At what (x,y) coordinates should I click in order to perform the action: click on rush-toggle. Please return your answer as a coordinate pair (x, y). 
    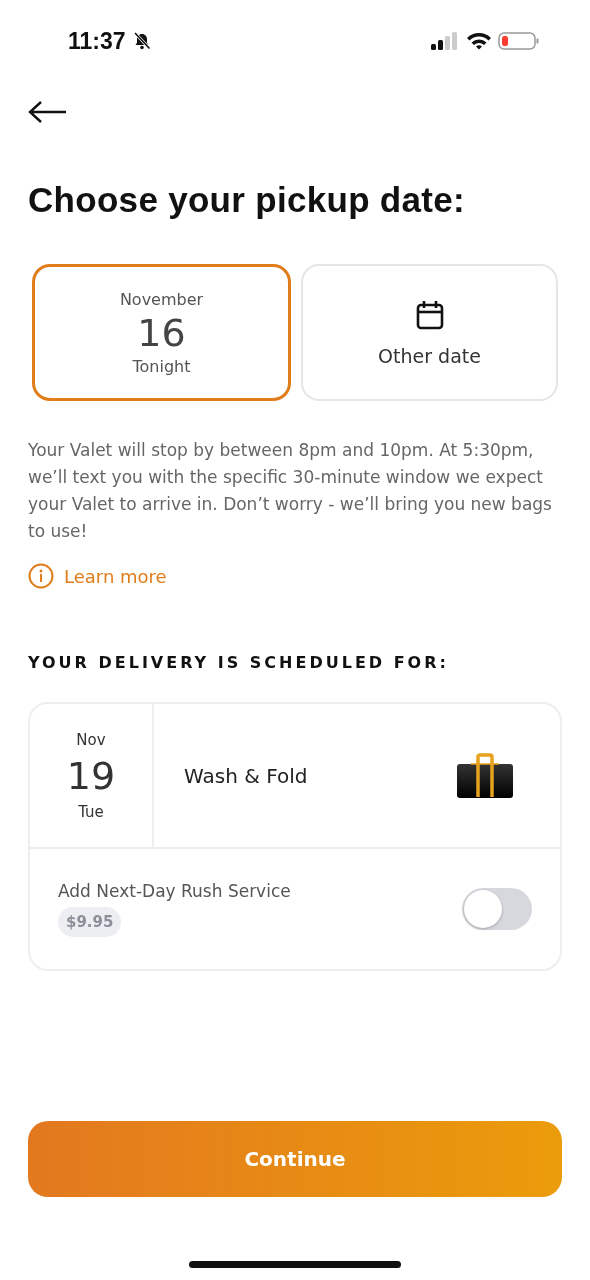
    Looking at the image, I should click on (497, 909).